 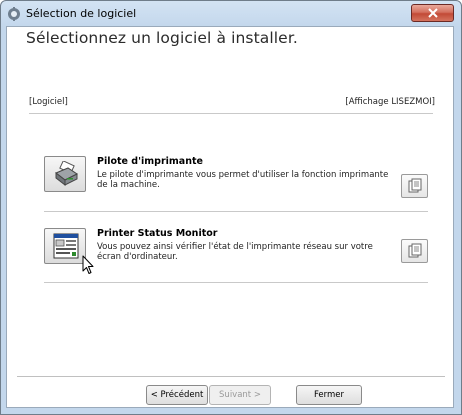 I want to click on mouse-cursor-icon, so click(x=88, y=264).